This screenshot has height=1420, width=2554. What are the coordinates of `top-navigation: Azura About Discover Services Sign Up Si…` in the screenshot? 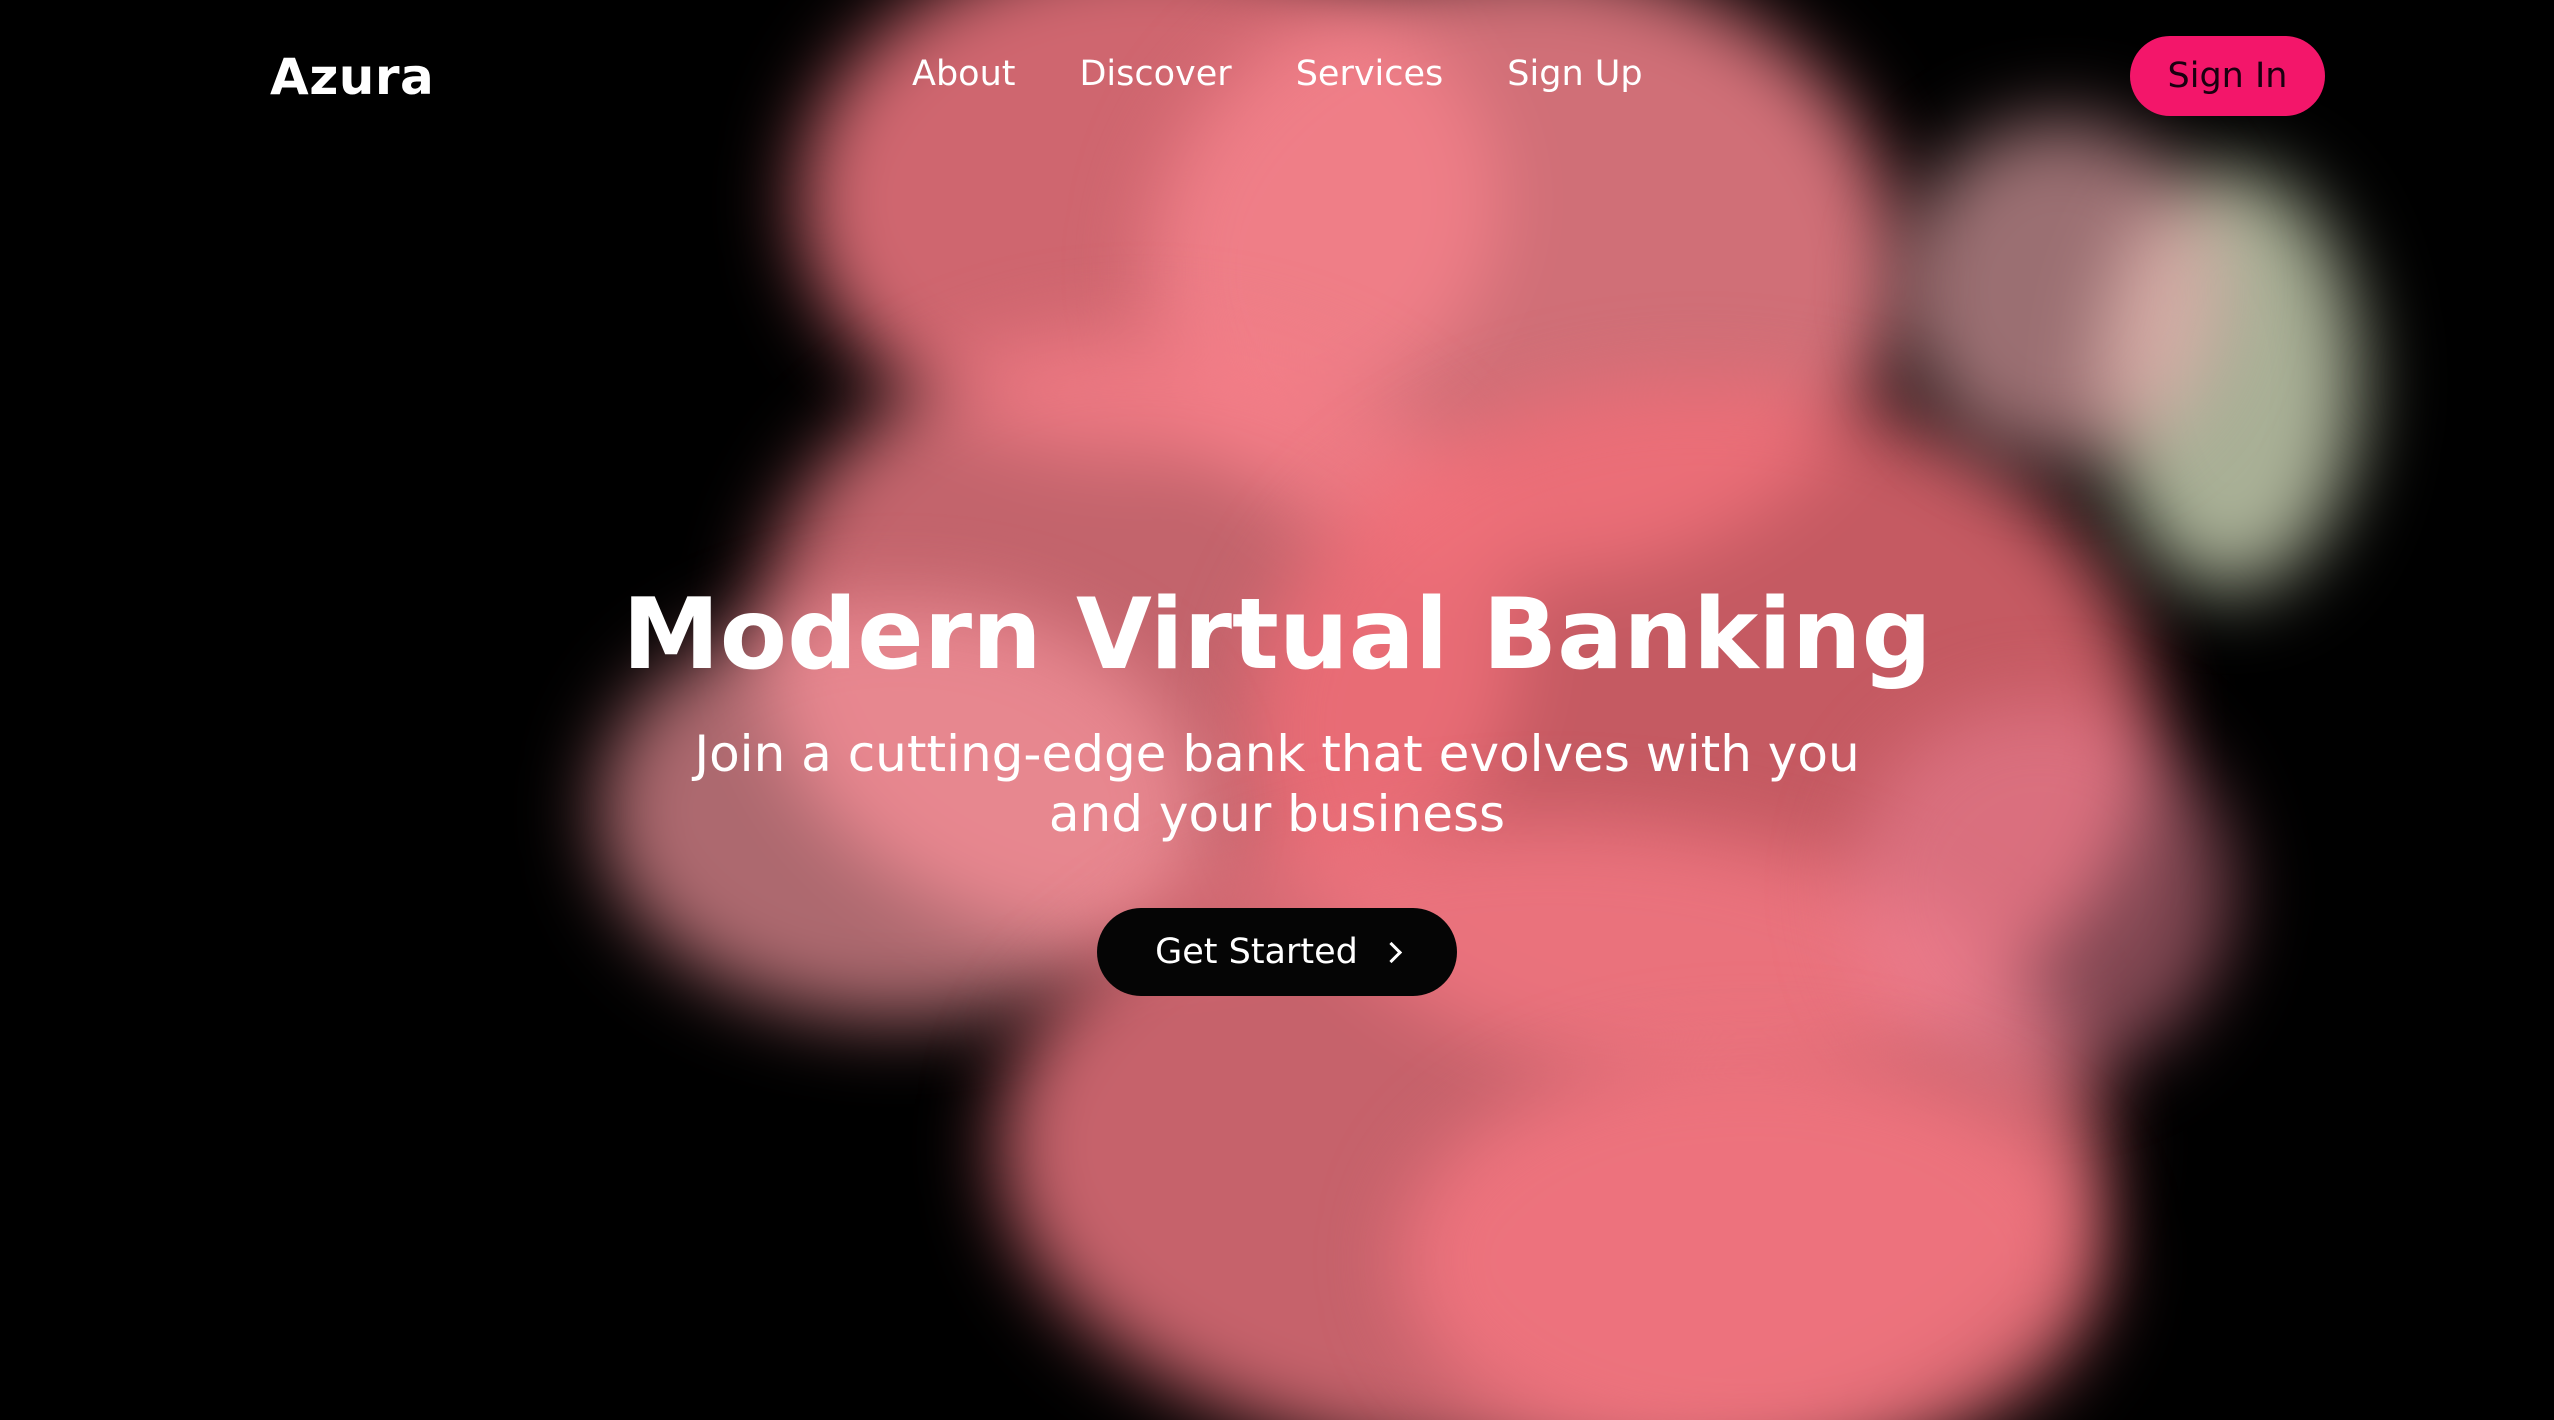 It's located at (1277, 76).